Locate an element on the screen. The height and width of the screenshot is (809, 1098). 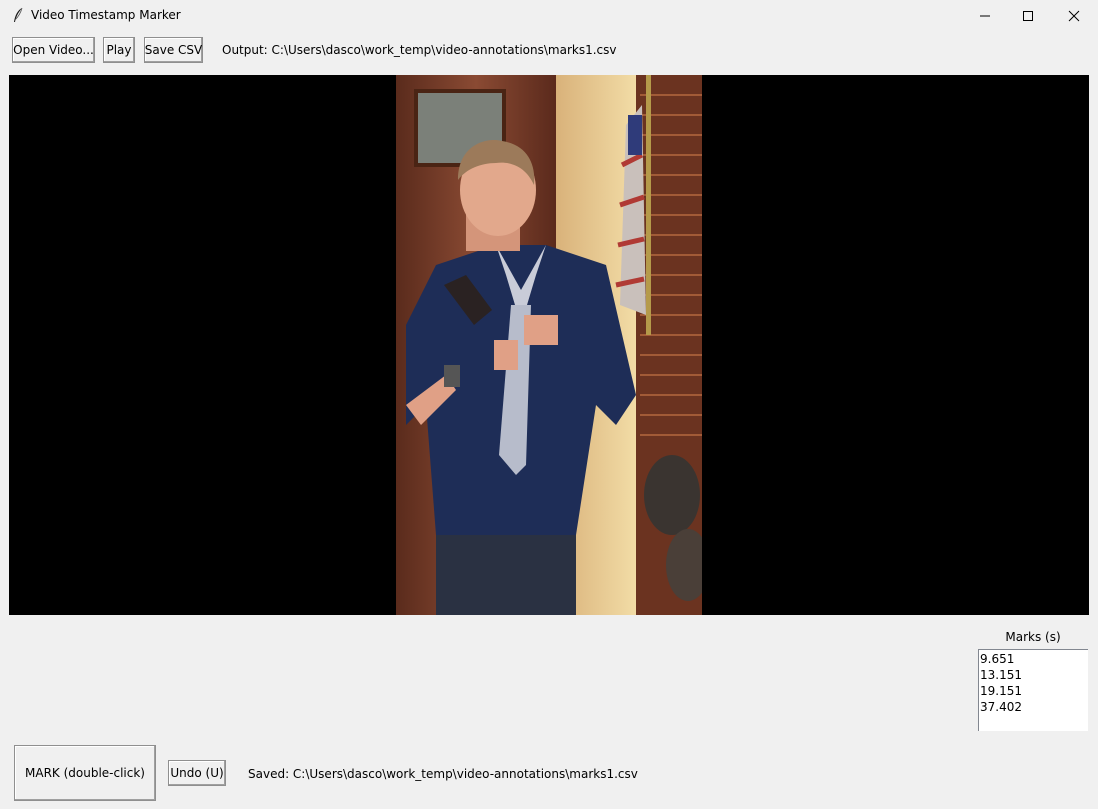
marks-listbox: 9.651 13.151 19.151 37.402 is located at coordinates (1033, 690).